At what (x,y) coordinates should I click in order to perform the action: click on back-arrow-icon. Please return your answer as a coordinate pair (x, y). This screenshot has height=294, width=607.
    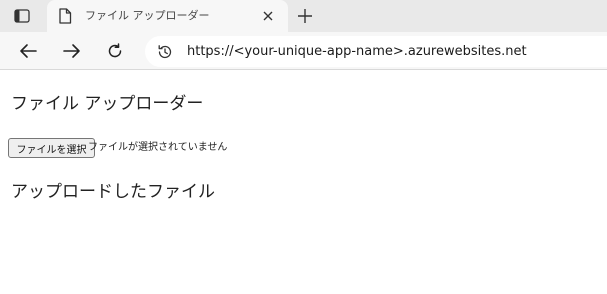
    Looking at the image, I should click on (28, 51).